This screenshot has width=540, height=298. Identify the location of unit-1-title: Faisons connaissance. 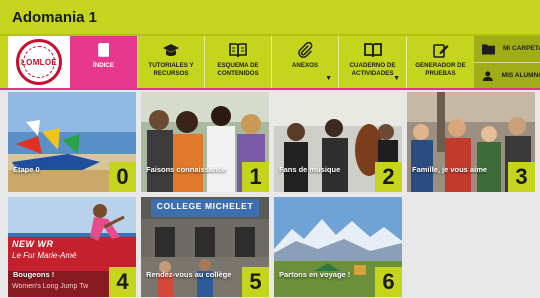
(186, 169).